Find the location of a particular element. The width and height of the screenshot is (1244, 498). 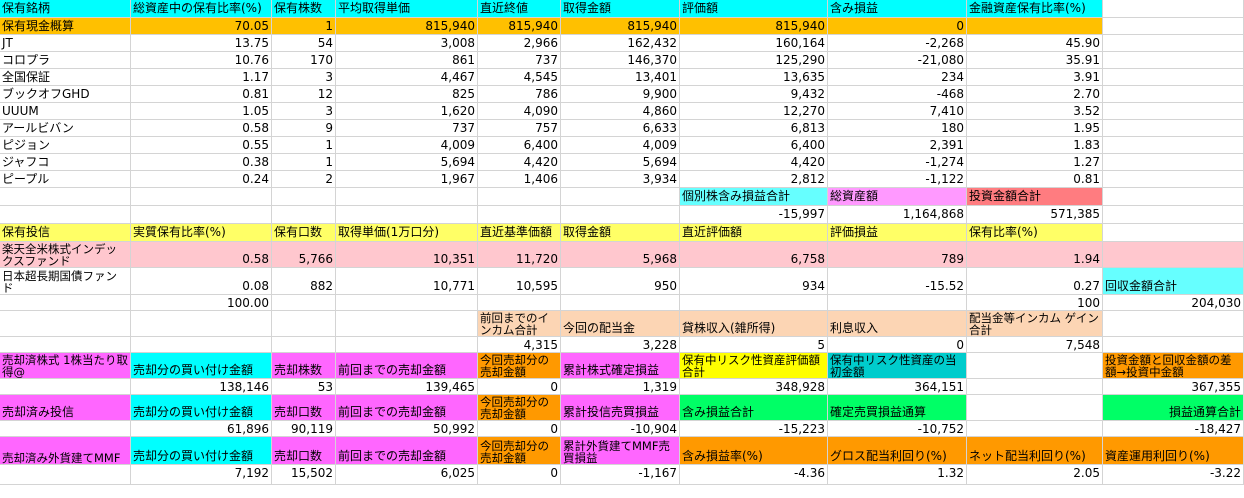

cell-r5-c8: 2.70 is located at coordinates (1035, 94).